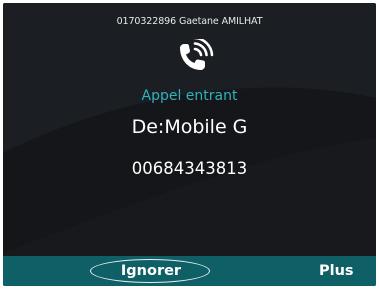 The image size is (379, 289). What do you see at coordinates (189, 127) in the screenshot?
I see `caller-name: De:Mobile G` at bounding box center [189, 127].